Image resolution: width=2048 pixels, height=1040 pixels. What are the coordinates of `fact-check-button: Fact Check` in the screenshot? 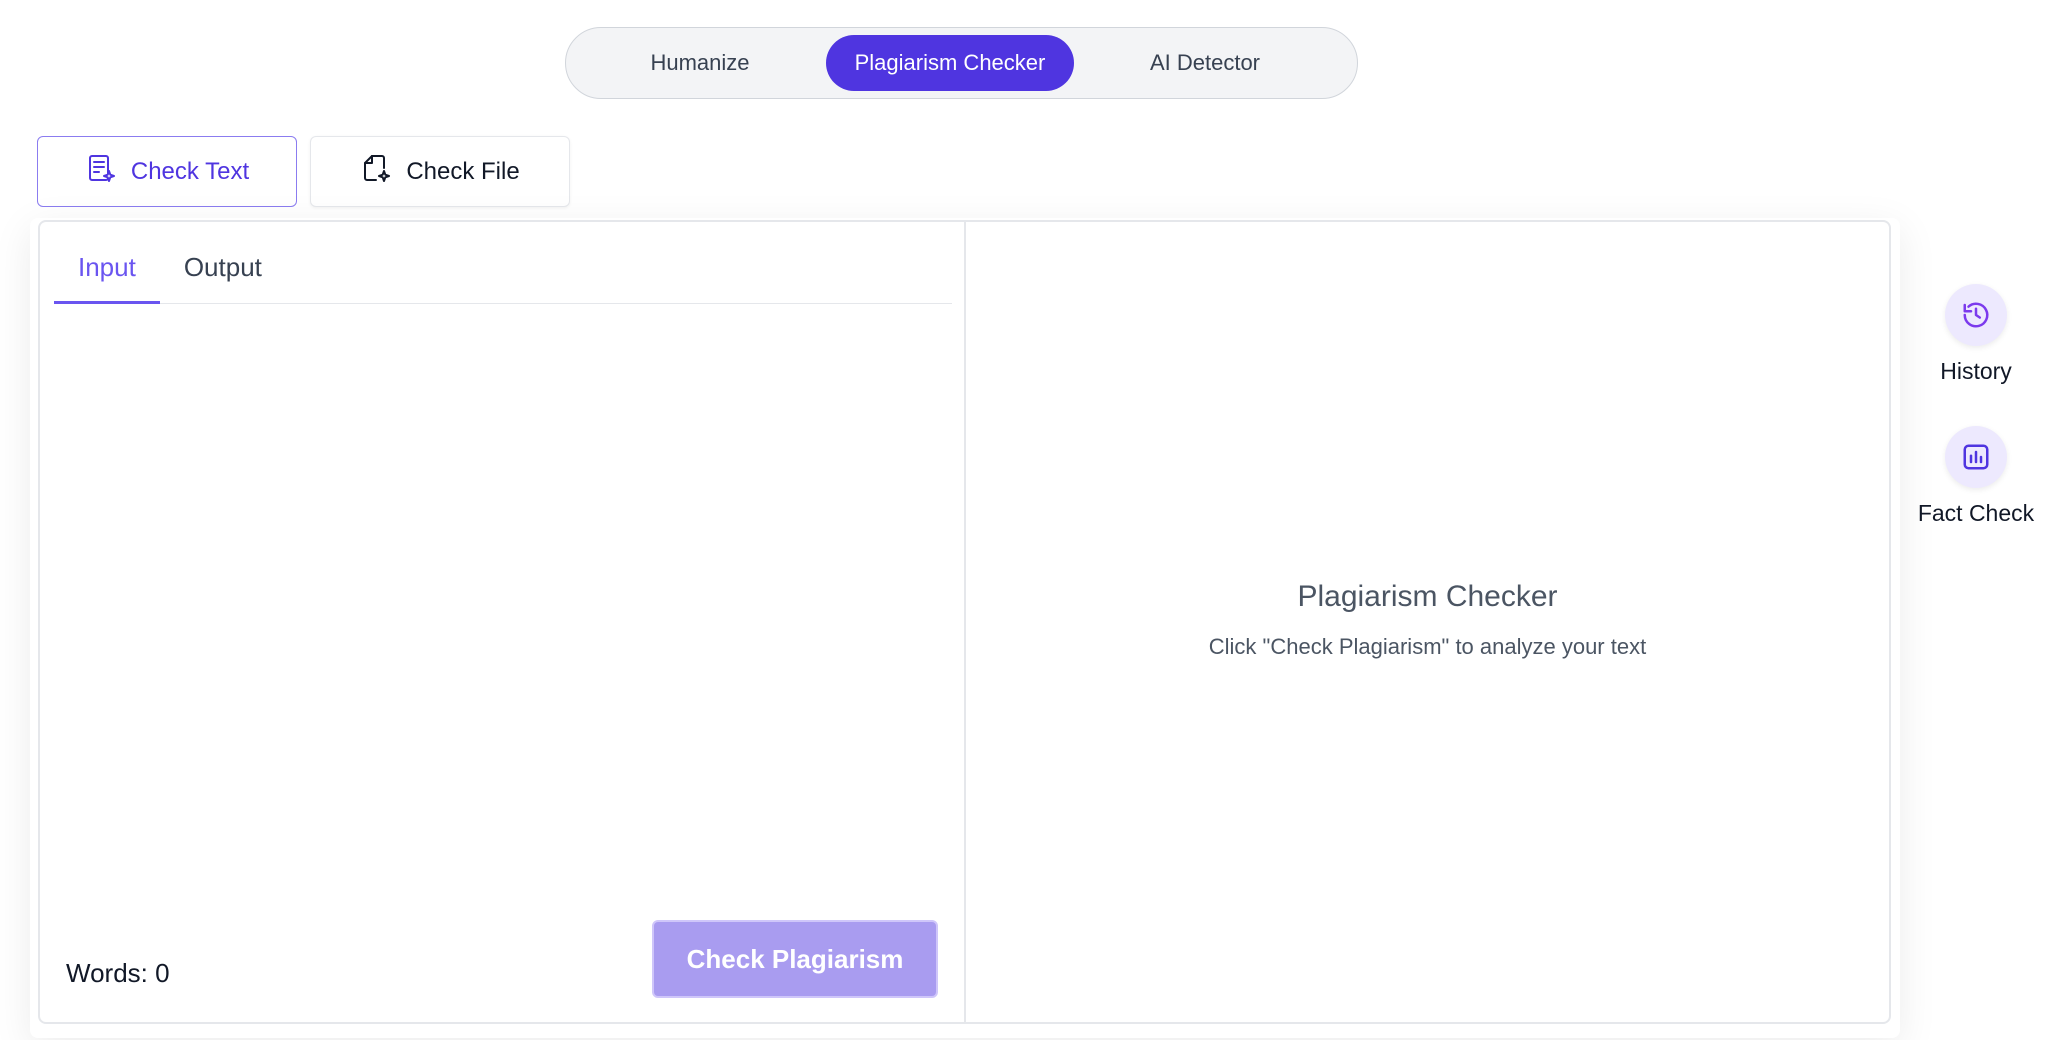 It's located at (1976, 476).